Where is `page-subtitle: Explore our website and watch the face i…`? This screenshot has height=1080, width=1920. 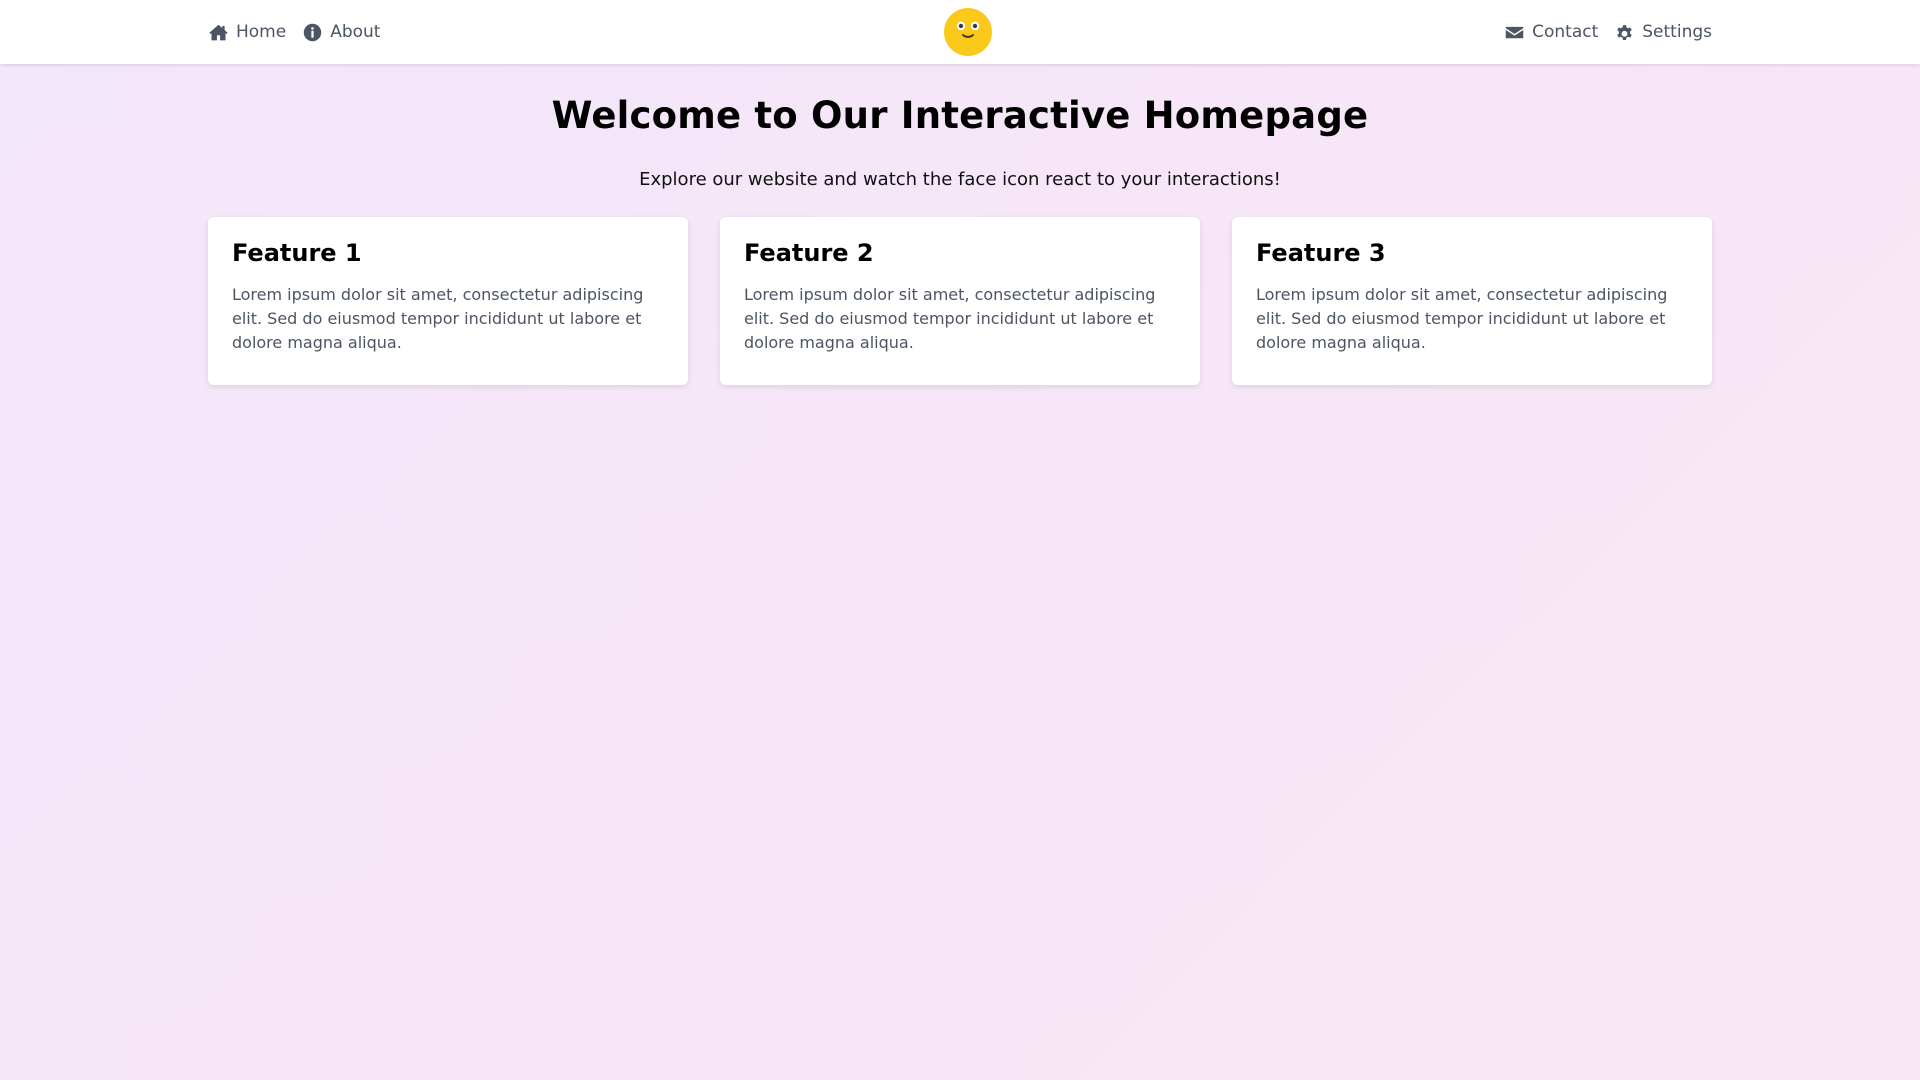 page-subtitle: Explore our website and watch the face i… is located at coordinates (960, 179).